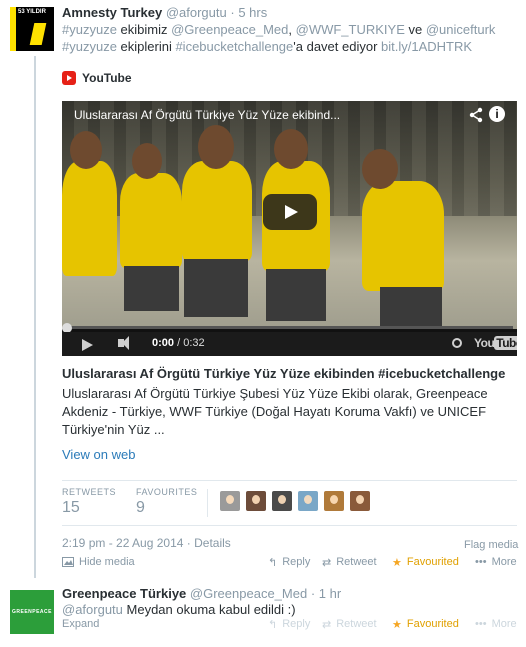  I want to click on mention-link: @aforgutu, so click(92, 609).